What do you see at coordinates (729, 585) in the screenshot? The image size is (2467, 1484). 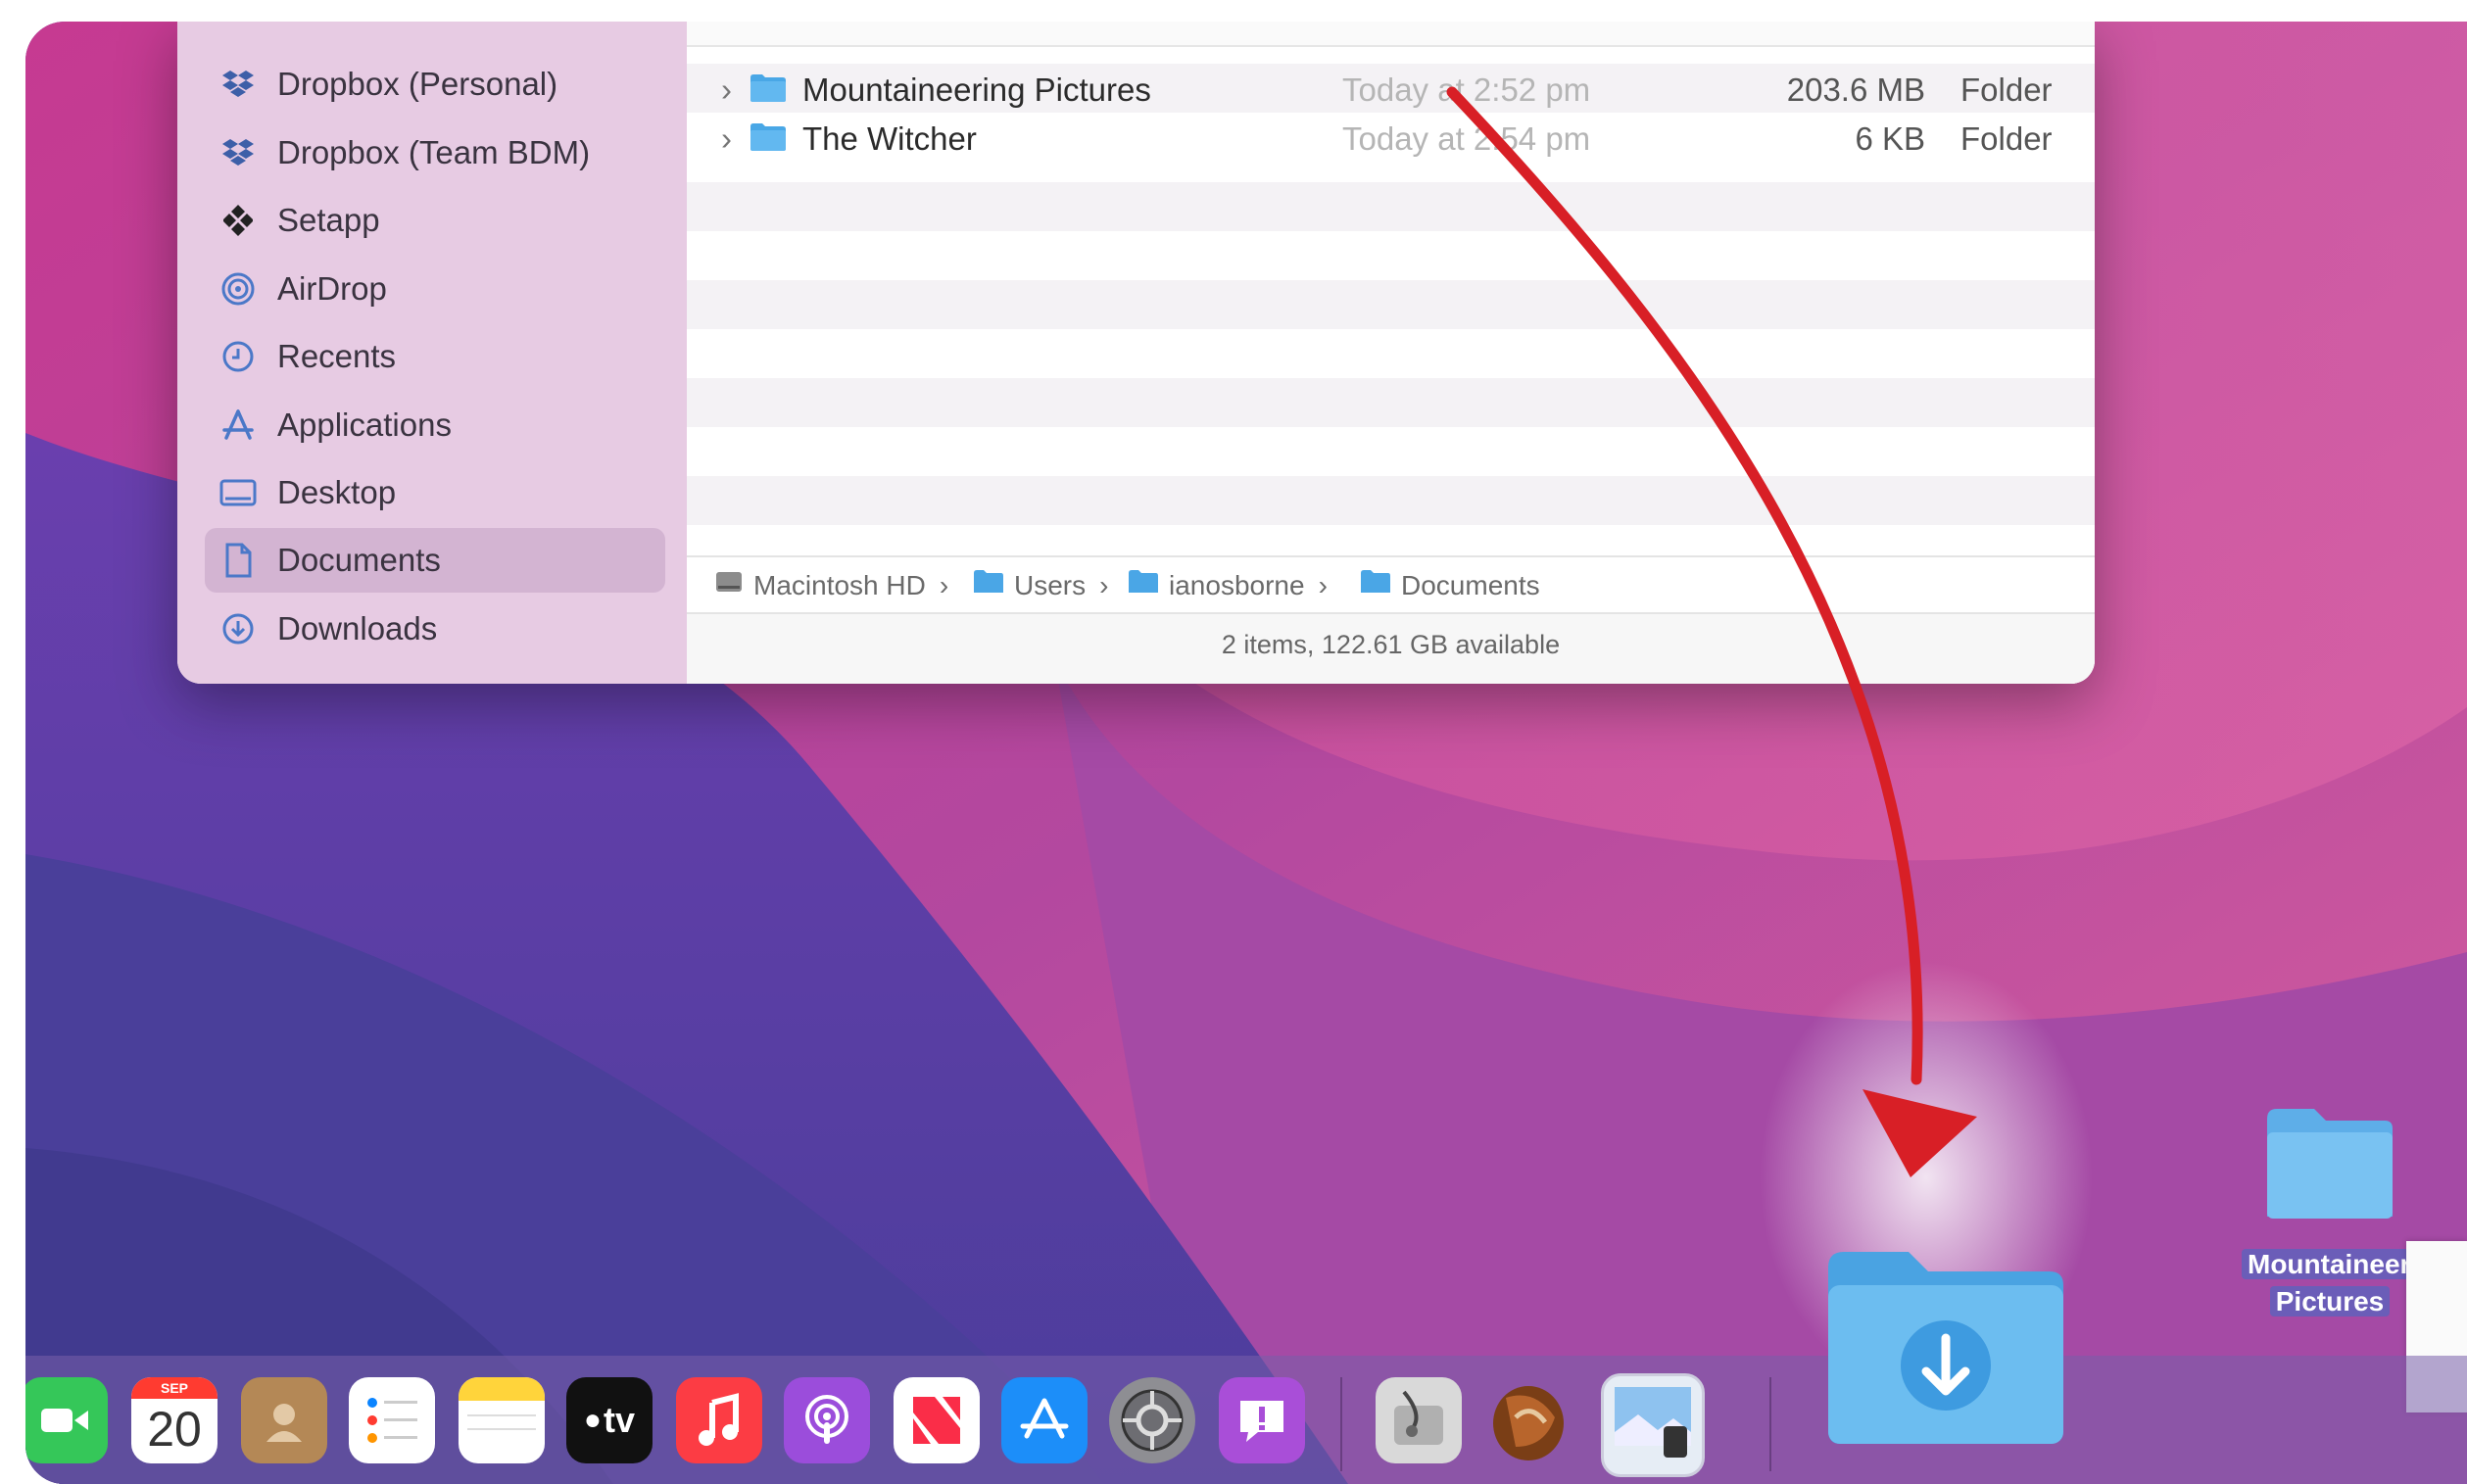 I see `hard-drive-icon` at bounding box center [729, 585].